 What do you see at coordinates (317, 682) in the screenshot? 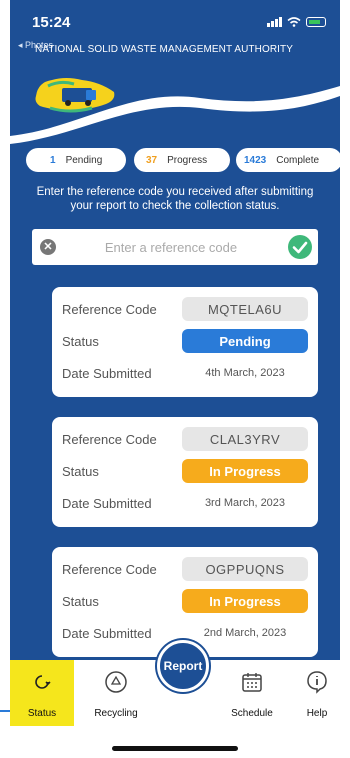
I see `help-info-icon` at bounding box center [317, 682].